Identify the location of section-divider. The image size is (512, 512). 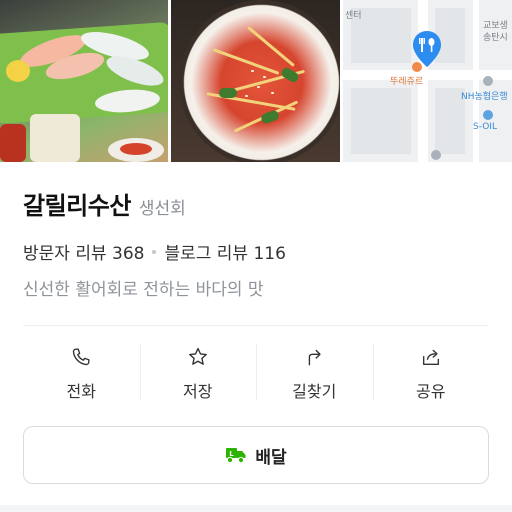
(256, 508).